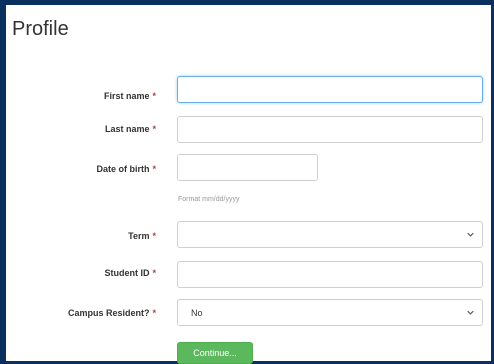 The height and width of the screenshot is (364, 494). I want to click on term-select, so click(330, 234).